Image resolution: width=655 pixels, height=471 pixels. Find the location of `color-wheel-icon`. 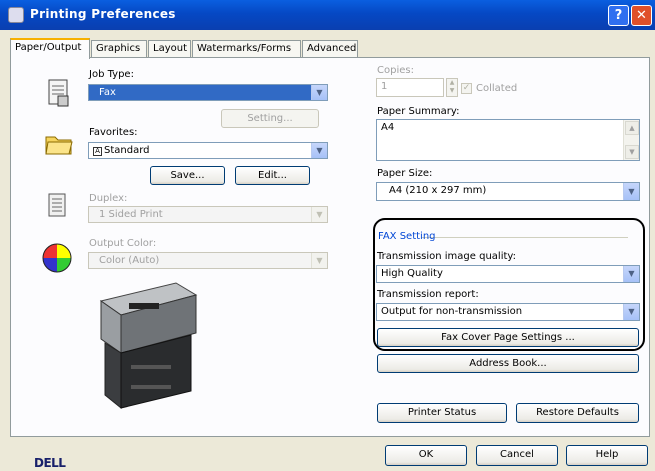

color-wheel-icon is located at coordinates (57, 258).